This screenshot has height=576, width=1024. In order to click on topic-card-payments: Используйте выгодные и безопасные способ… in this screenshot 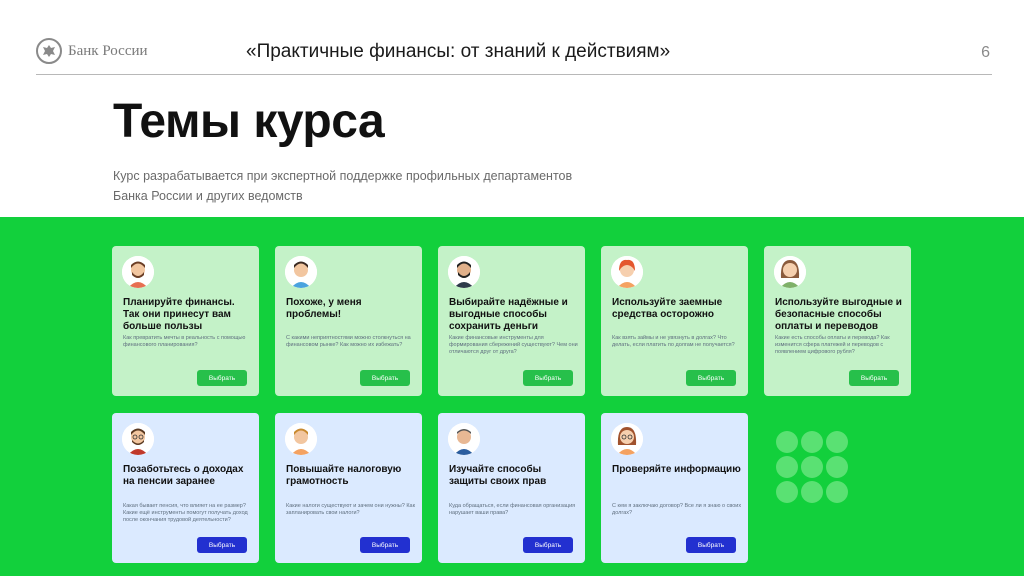, I will do `click(837, 321)`.